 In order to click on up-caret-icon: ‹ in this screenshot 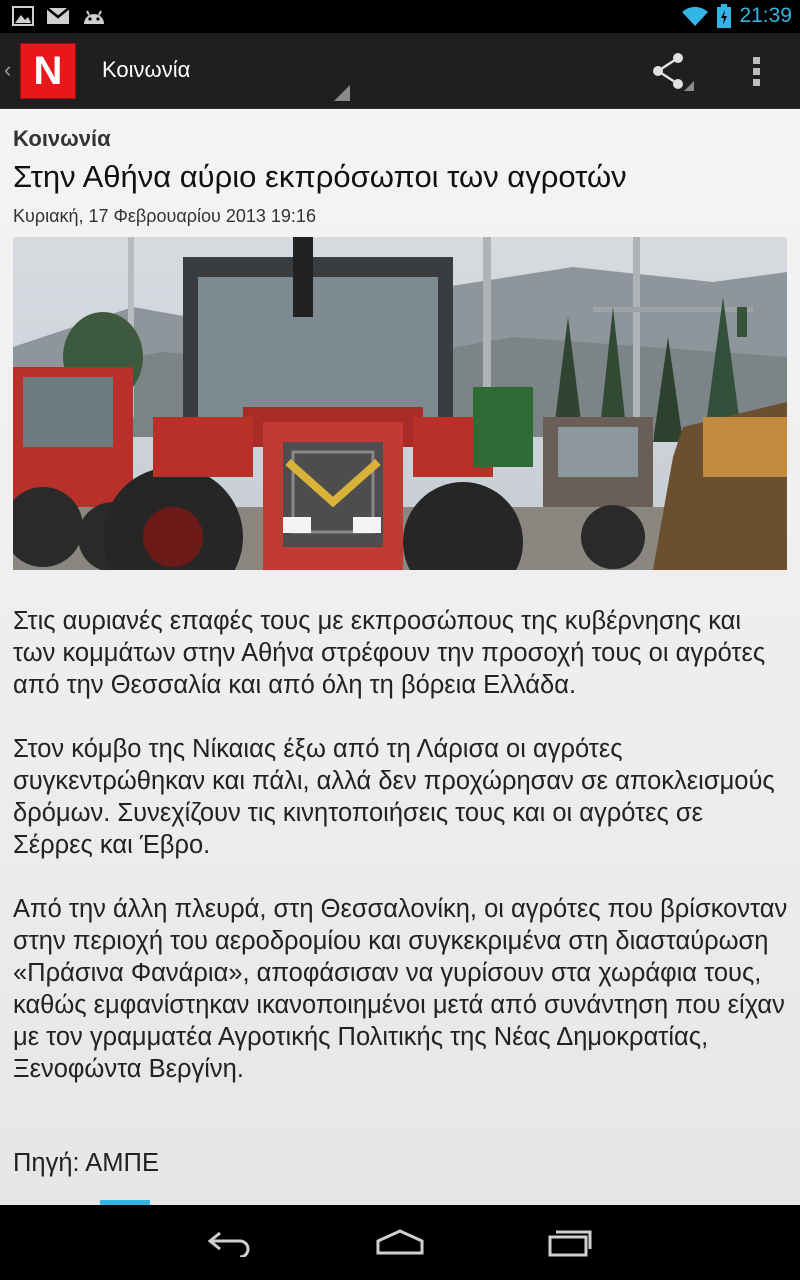, I will do `click(7, 70)`.